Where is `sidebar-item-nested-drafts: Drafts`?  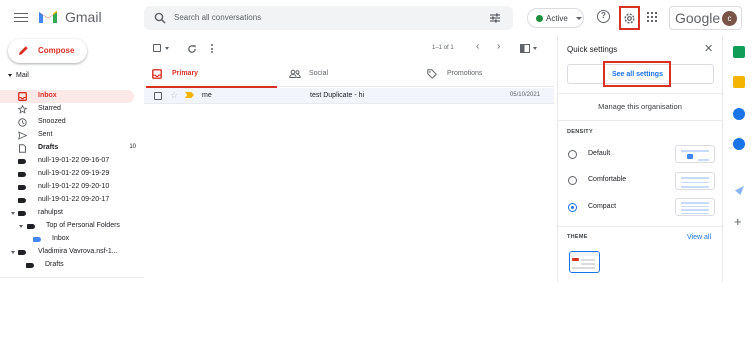 sidebar-item-nested-drafts: Drafts is located at coordinates (70, 265).